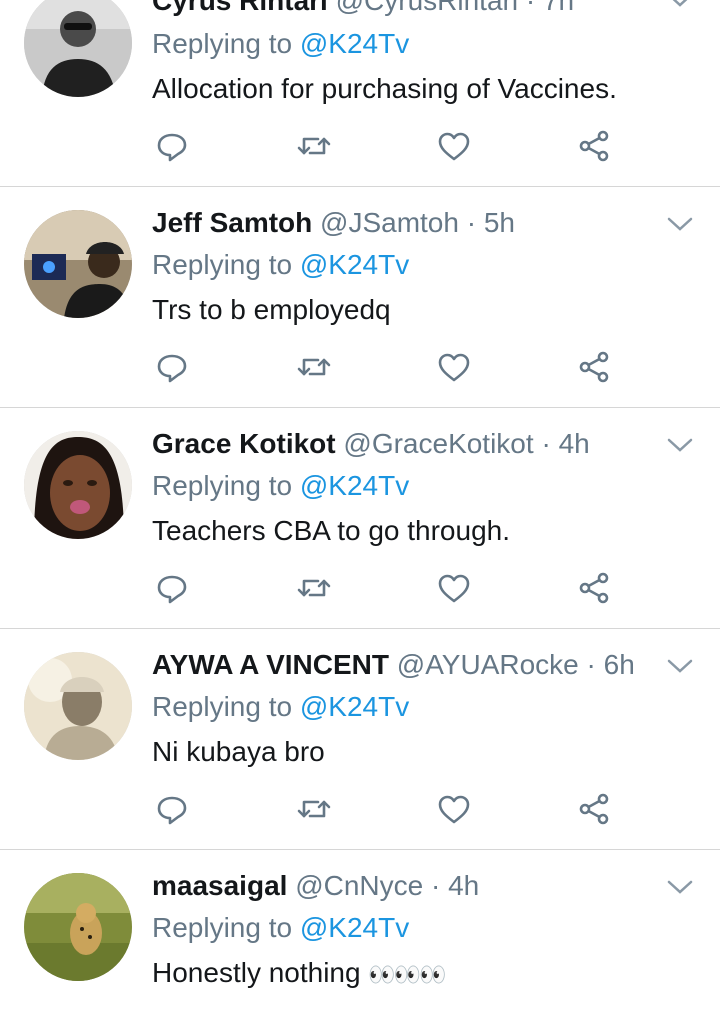 This screenshot has width=720, height=1012. What do you see at coordinates (331, 530) in the screenshot?
I see `tweet-text-content: Teachers CBA to go through.` at bounding box center [331, 530].